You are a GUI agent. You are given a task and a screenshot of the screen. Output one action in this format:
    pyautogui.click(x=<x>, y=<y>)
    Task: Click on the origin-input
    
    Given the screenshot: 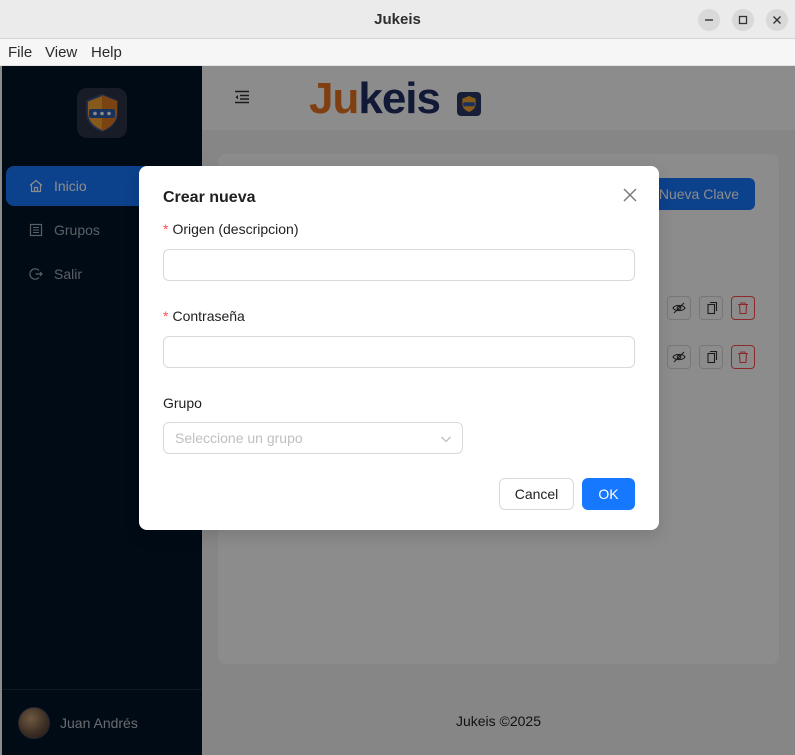 What is the action you would take?
    pyautogui.click(x=399, y=265)
    